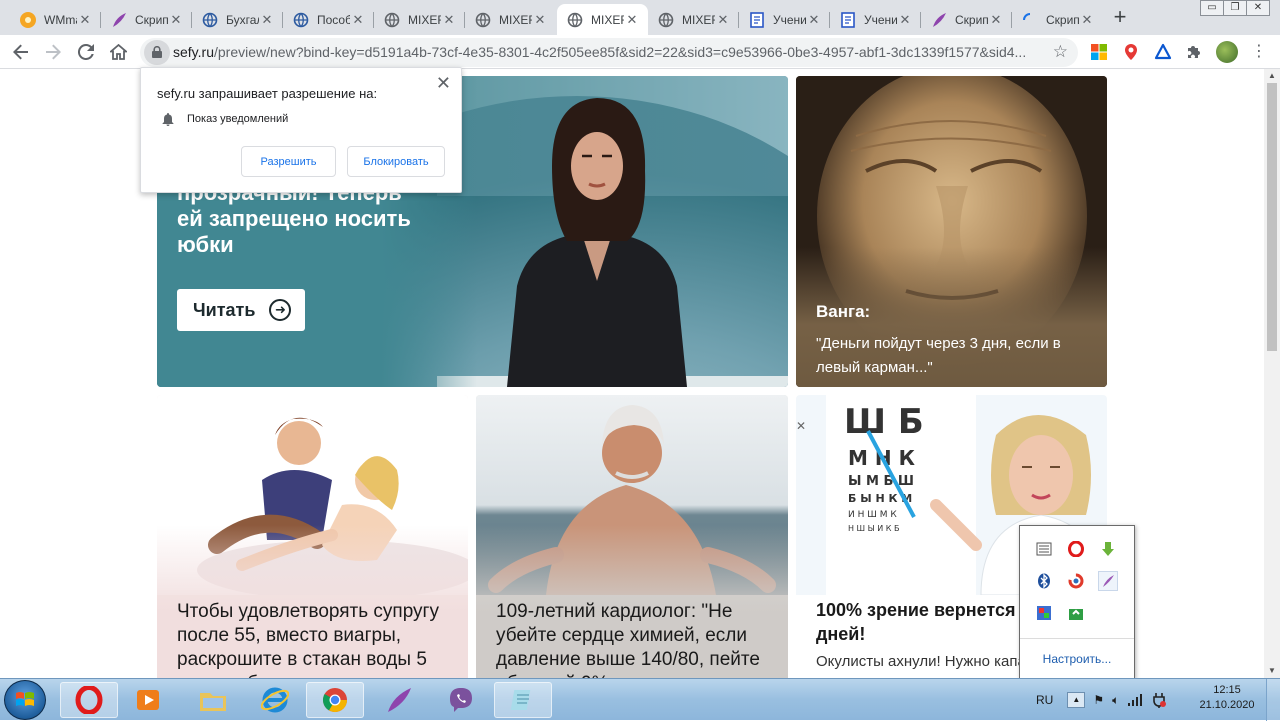  I want to click on reload-icon, so click(85, 51).